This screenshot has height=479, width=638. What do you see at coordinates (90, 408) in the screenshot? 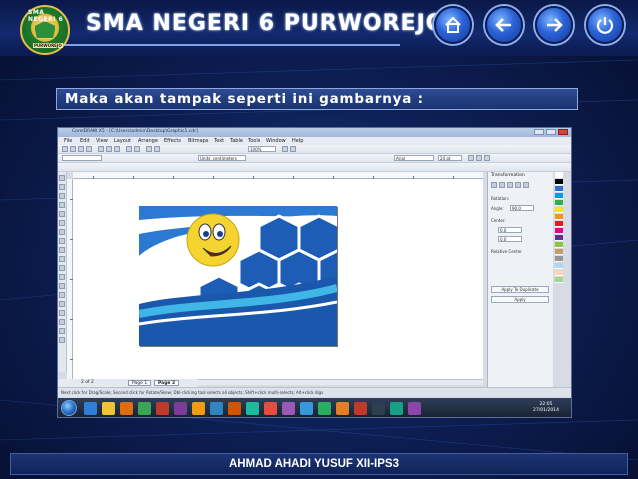
I see `ie-icon` at bounding box center [90, 408].